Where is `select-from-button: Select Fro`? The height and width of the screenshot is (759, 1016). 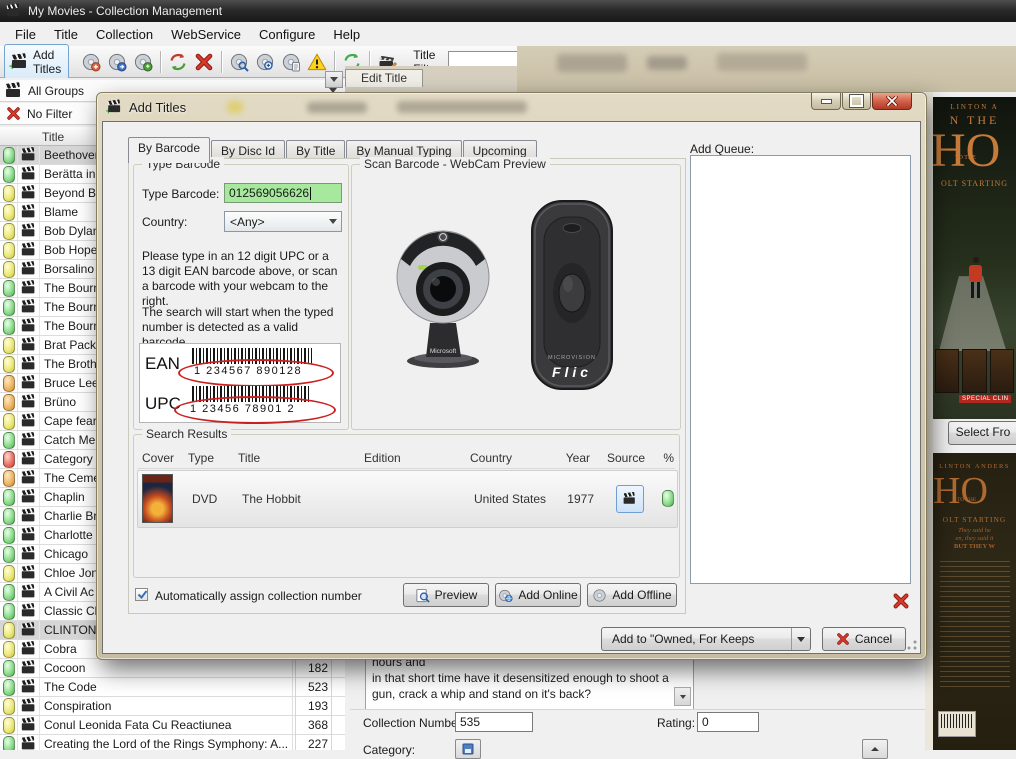
select-from-button: Select Fro is located at coordinates (982, 433).